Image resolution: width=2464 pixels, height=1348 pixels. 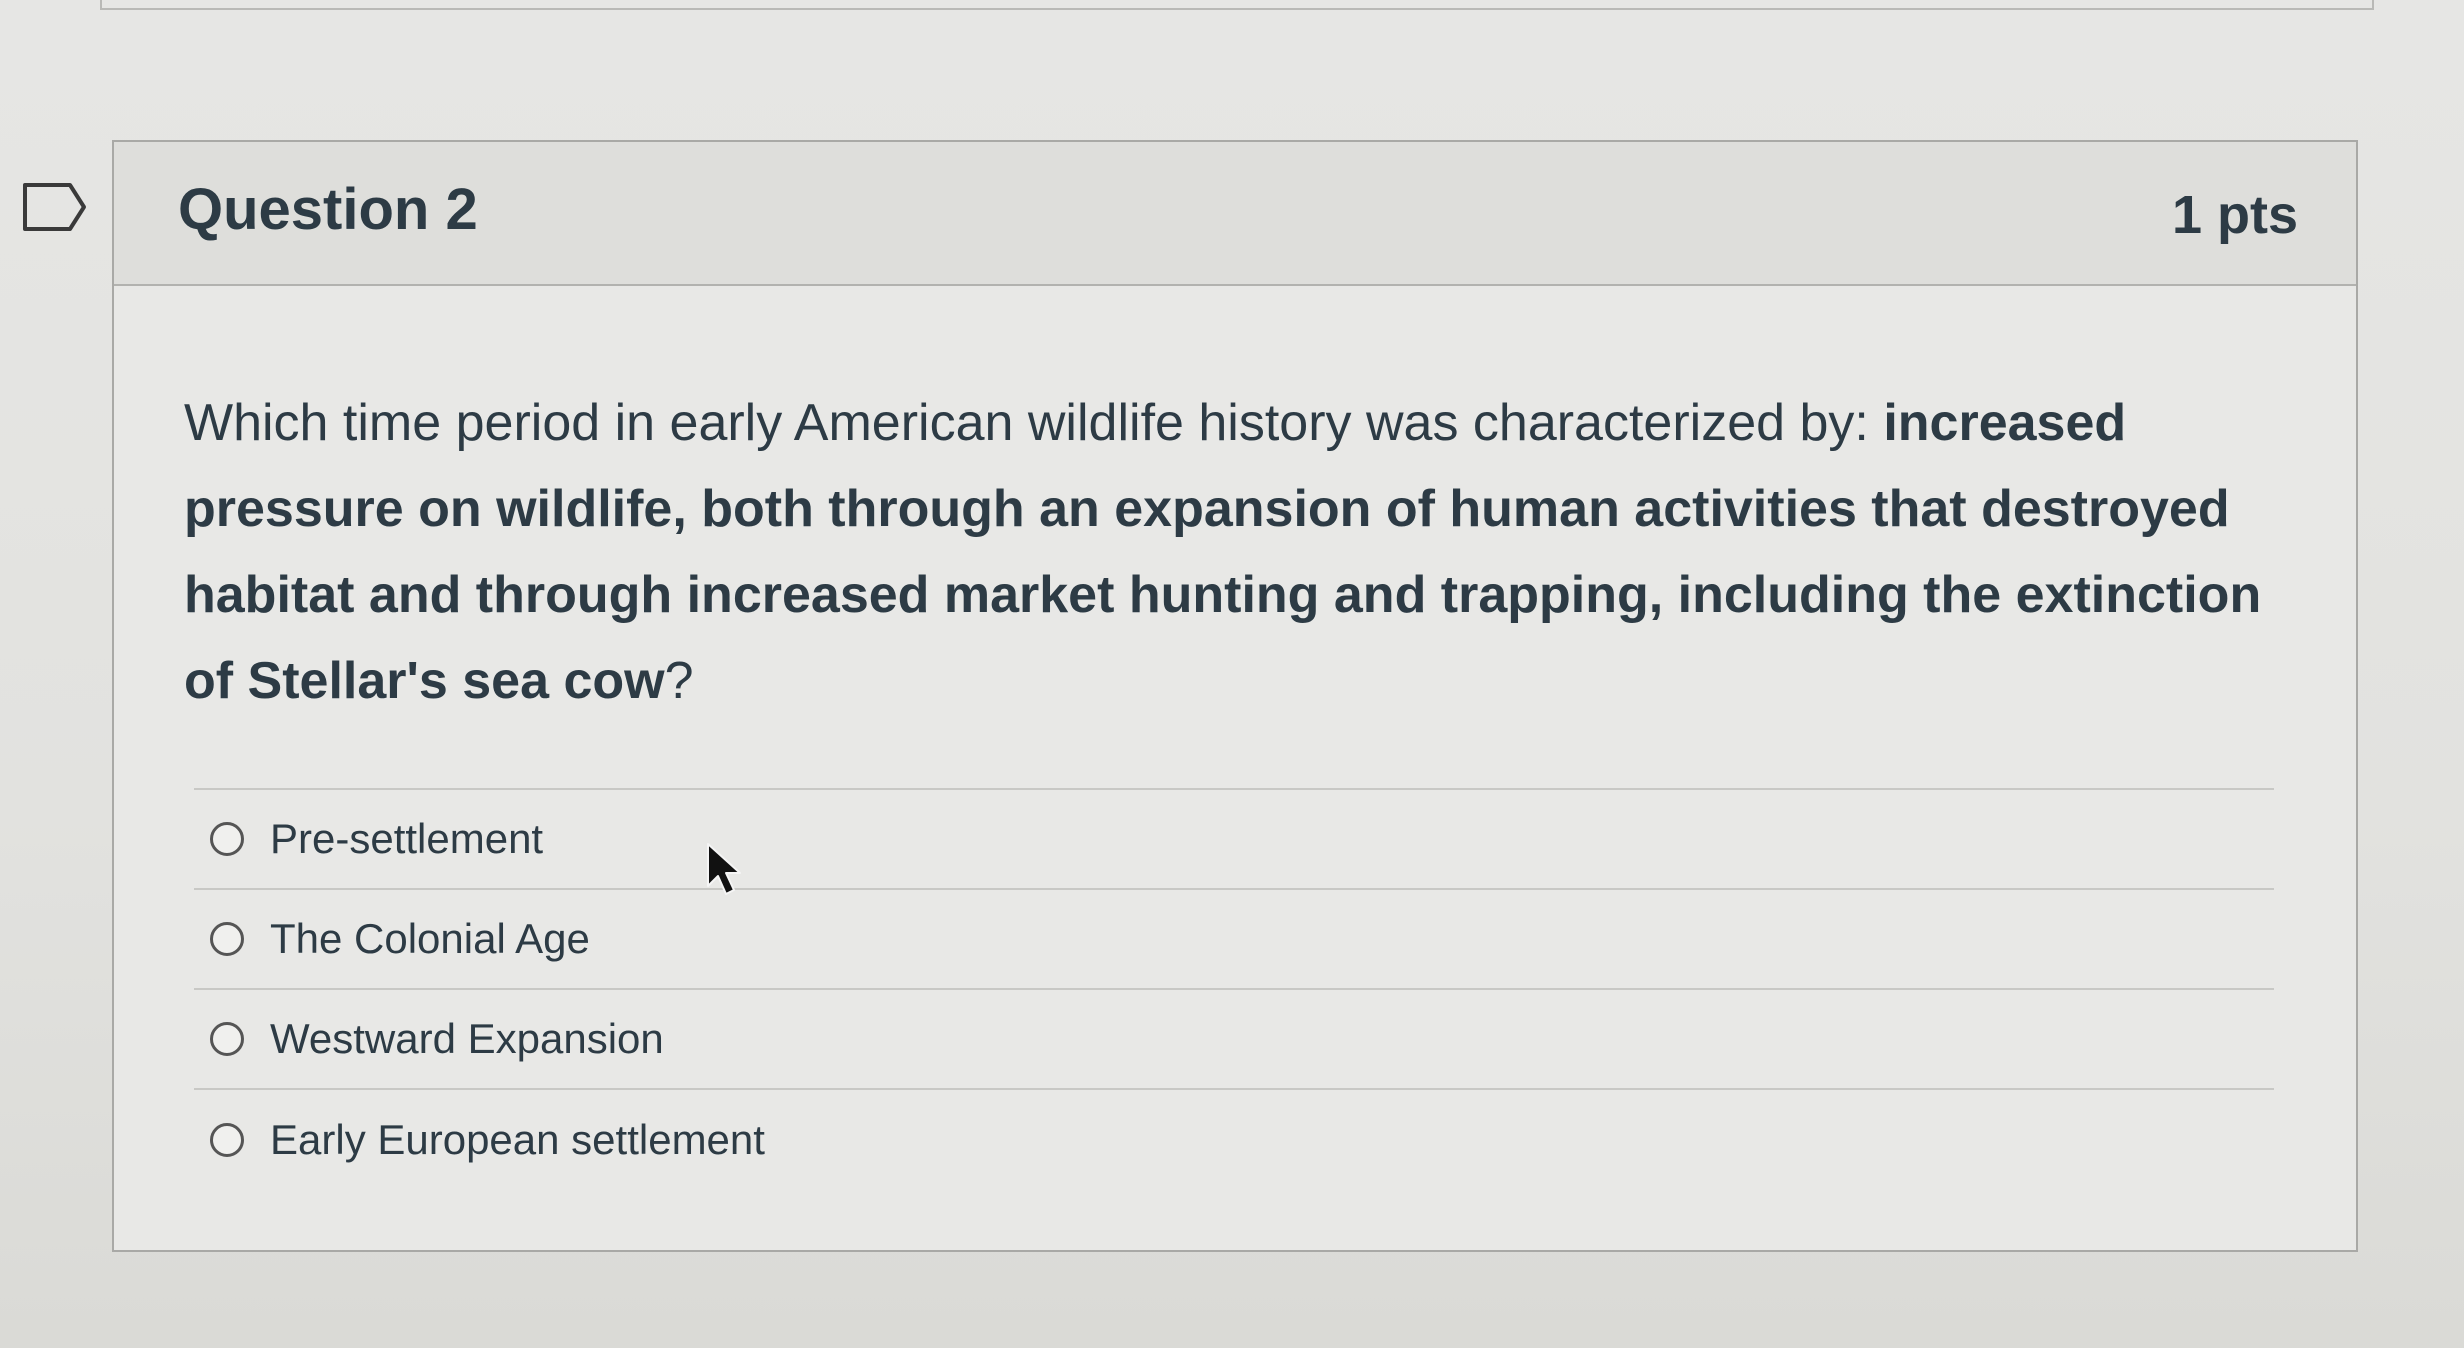 I want to click on flag-question-icon, so click(x=55, y=207).